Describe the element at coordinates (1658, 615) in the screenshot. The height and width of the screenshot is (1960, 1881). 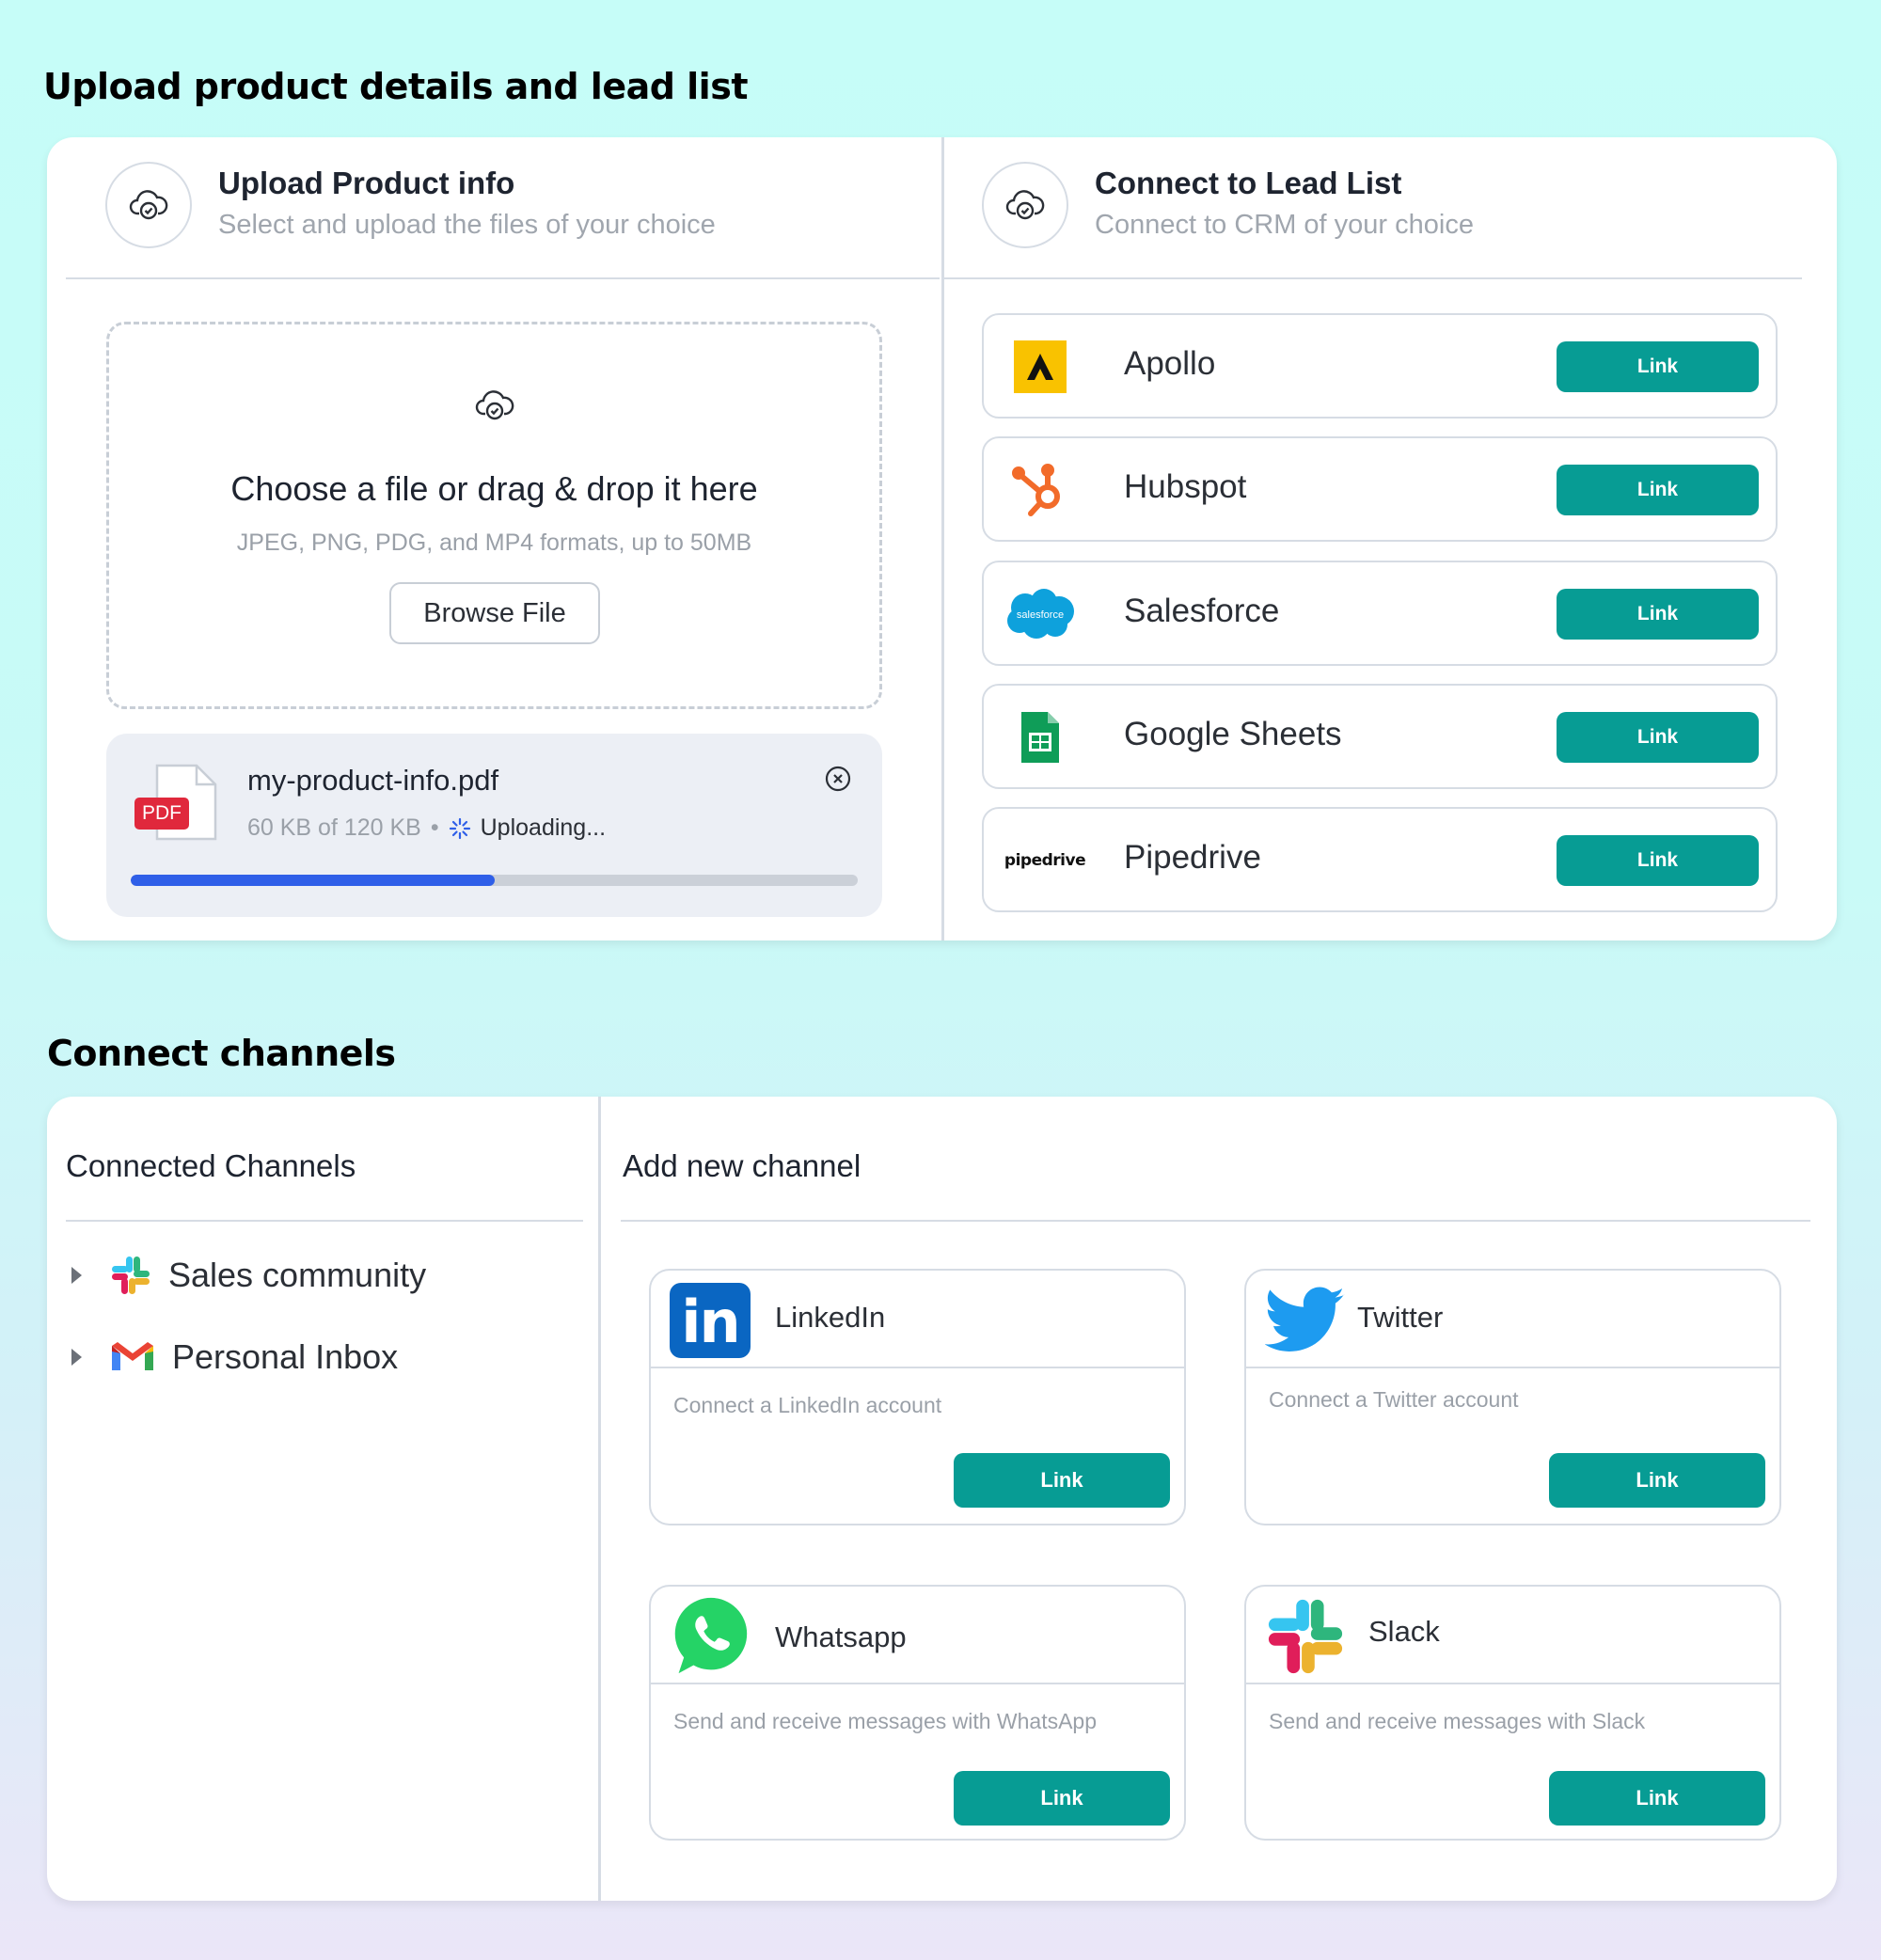
I see `link-salesforce-button: Link` at that location.